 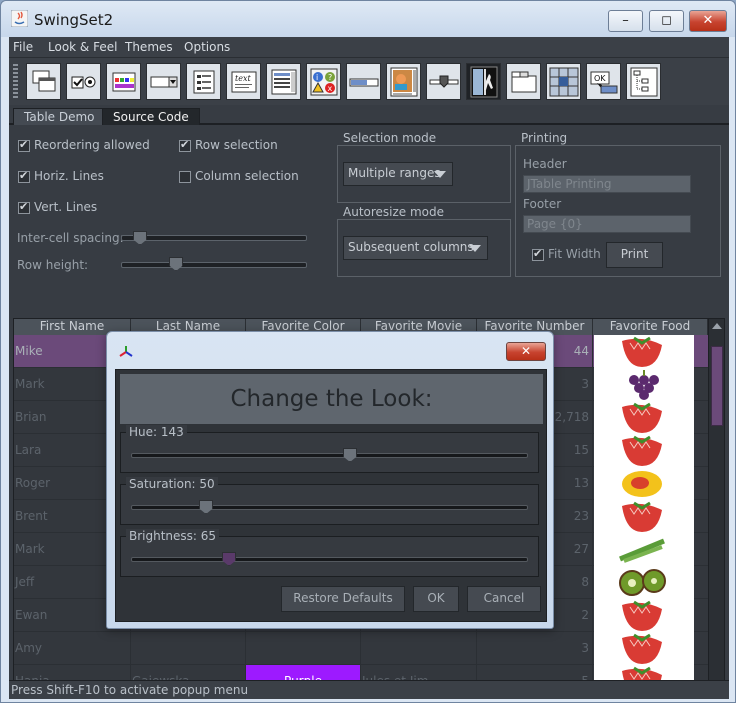 I want to click on window-title: SwingSet2, so click(x=74, y=20).